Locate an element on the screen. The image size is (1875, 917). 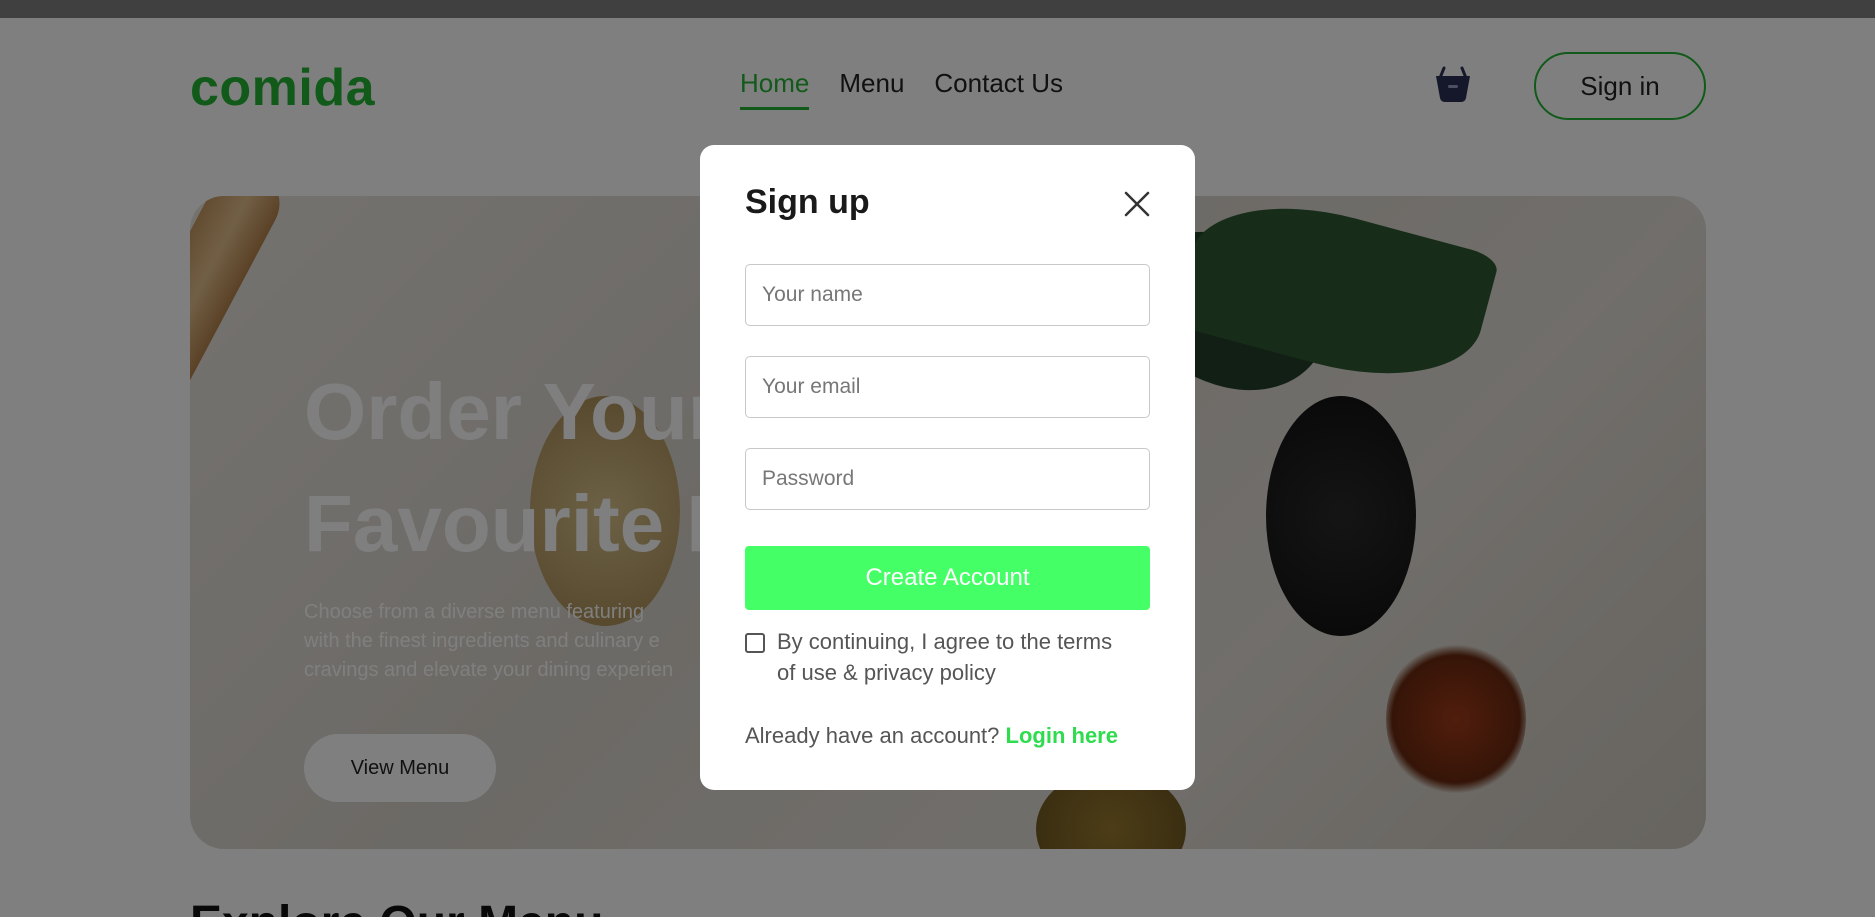
close-icon is located at coordinates (1137, 204).